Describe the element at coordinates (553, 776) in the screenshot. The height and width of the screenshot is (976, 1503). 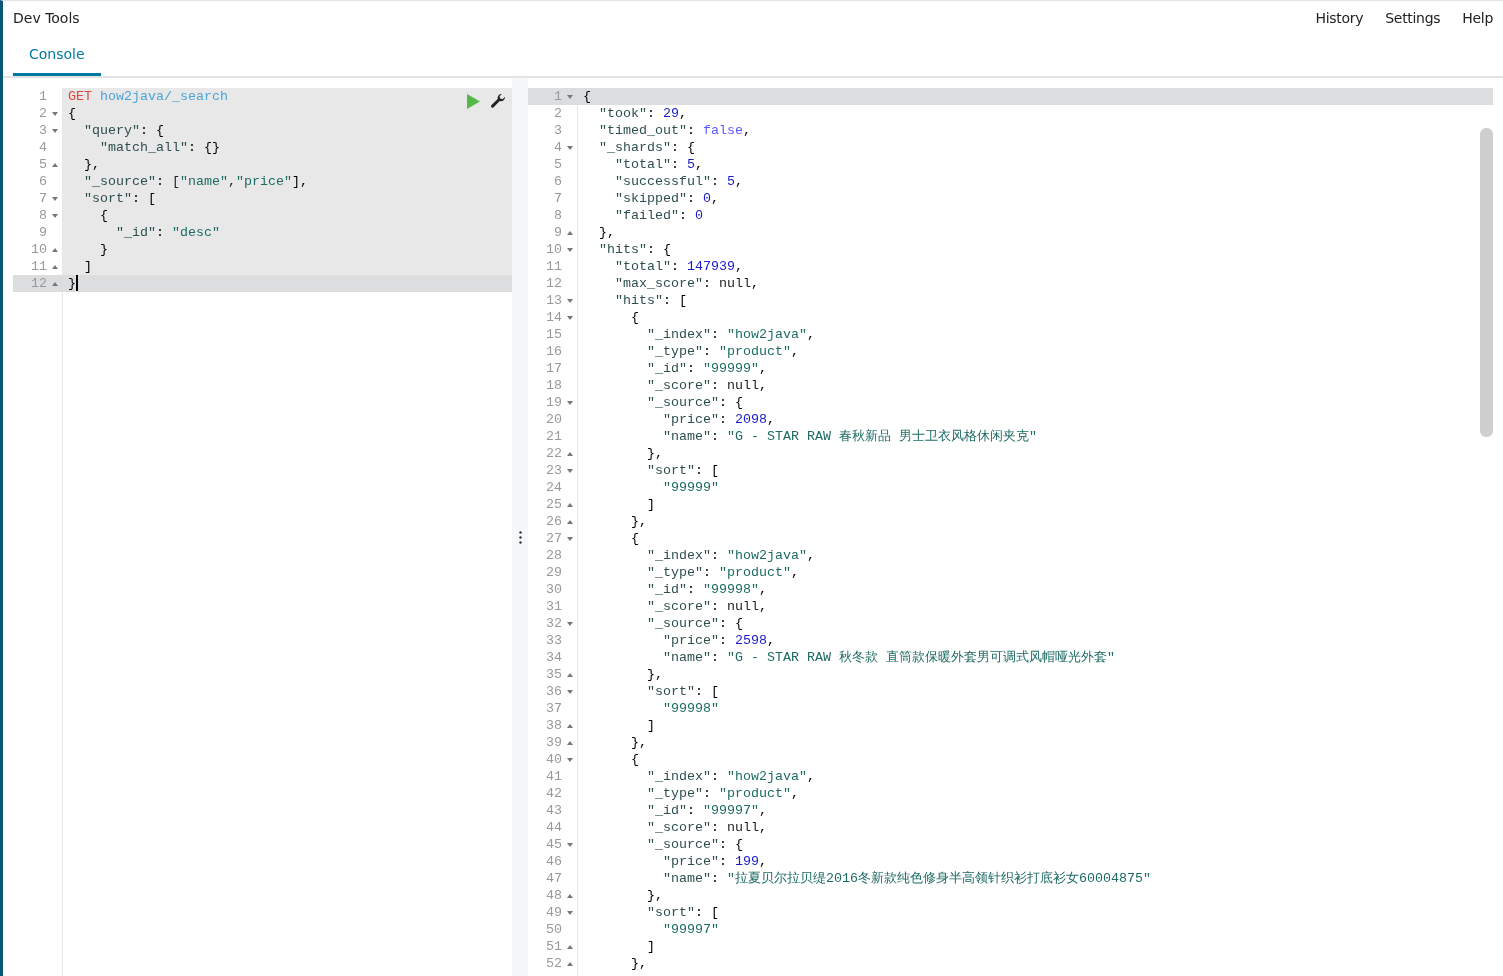
I see `line-number: 41` at that location.